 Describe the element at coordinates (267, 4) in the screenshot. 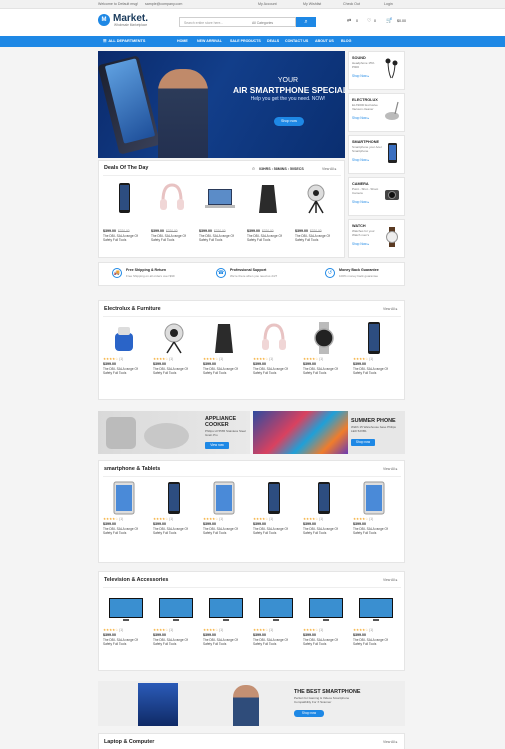

I see `my-account-link: My Account` at that location.